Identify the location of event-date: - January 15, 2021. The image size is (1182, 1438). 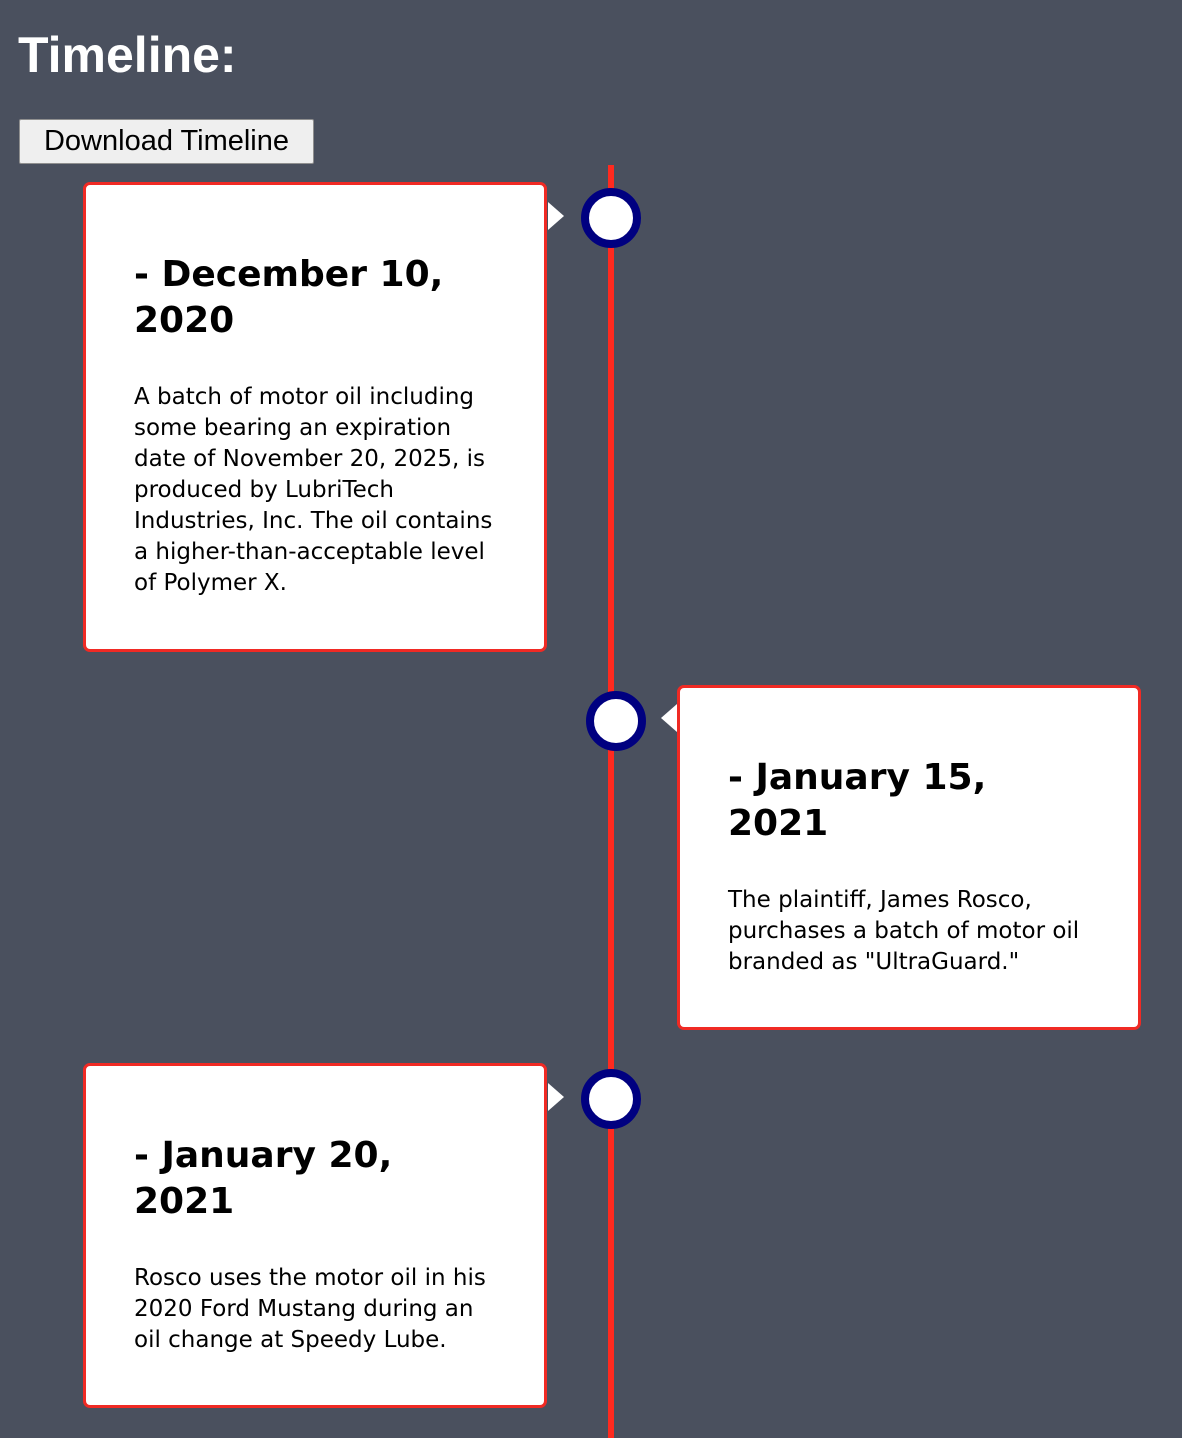
(857, 800).